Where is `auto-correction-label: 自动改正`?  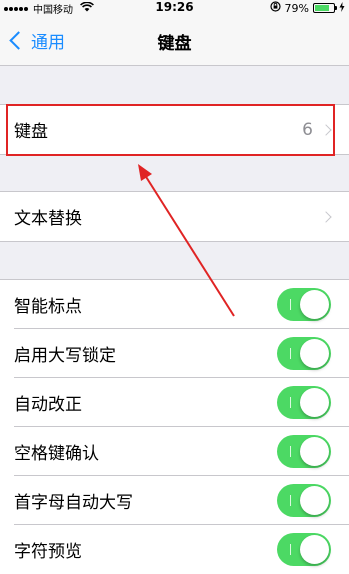
auto-correction-label: 自动改正 is located at coordinates (48, 405).